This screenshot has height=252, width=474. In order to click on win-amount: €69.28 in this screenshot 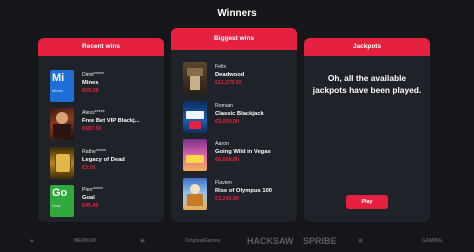, I will do `click(90, 91)`.